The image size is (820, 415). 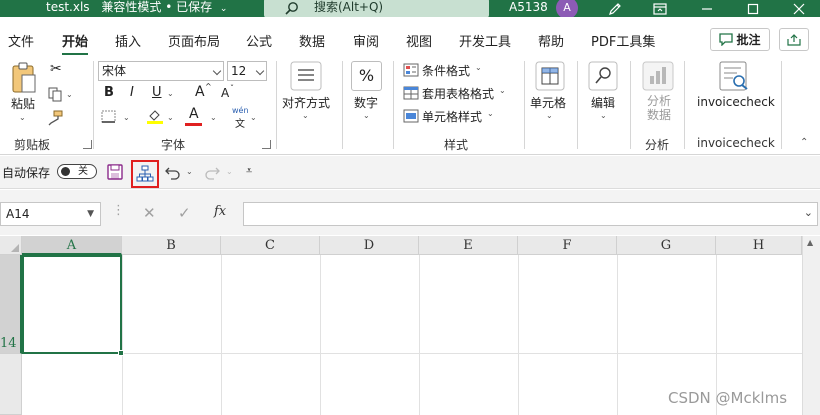 I want to click on chevron-down-icon: ▼, so click(x=90, y=214).